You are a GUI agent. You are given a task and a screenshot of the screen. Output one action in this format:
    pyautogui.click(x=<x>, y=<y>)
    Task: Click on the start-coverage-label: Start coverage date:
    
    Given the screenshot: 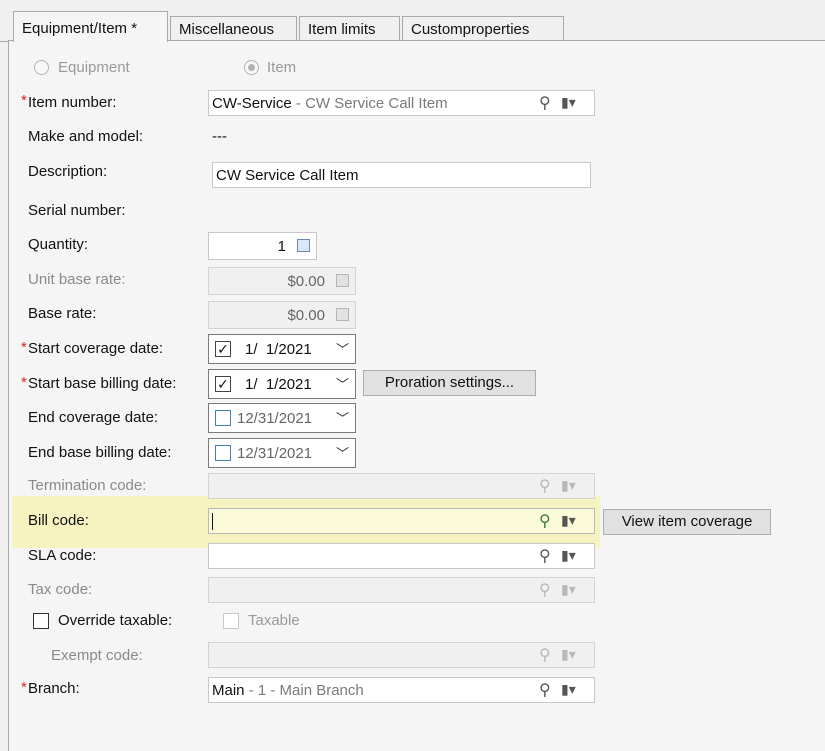 What is the action you would take?
    pyautogui.click(x=96, y=348)
    